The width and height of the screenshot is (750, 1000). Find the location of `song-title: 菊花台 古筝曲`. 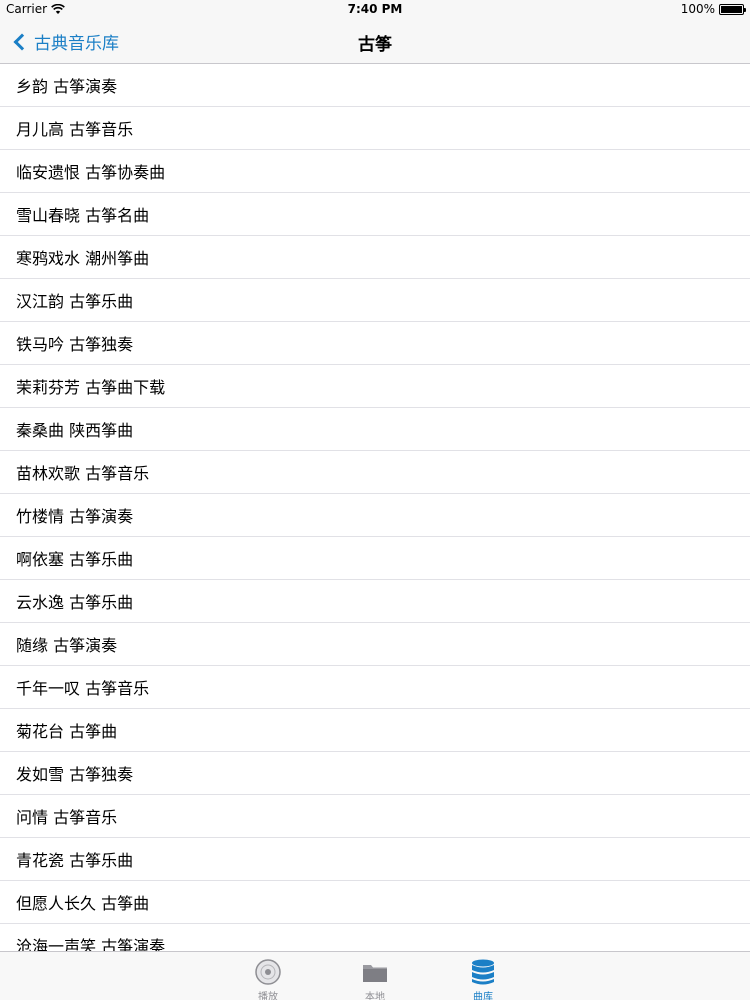

song-title: 菊花台 古筝曲 is located at coordinates (67, 731).